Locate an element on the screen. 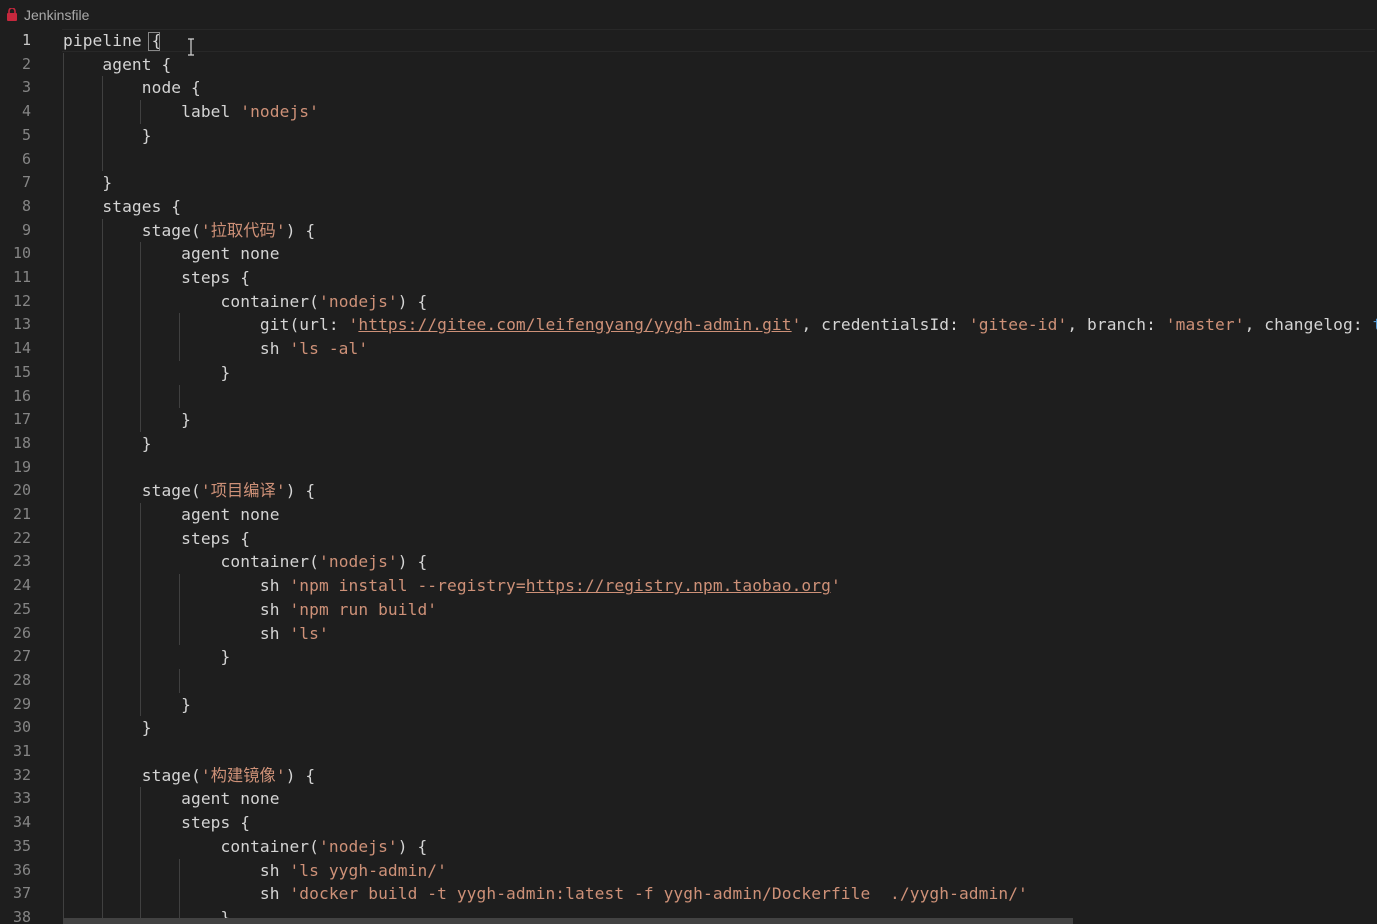 This screenshot has height=924, width=1377. line-number: 29 is located at coordinates (21, 703).